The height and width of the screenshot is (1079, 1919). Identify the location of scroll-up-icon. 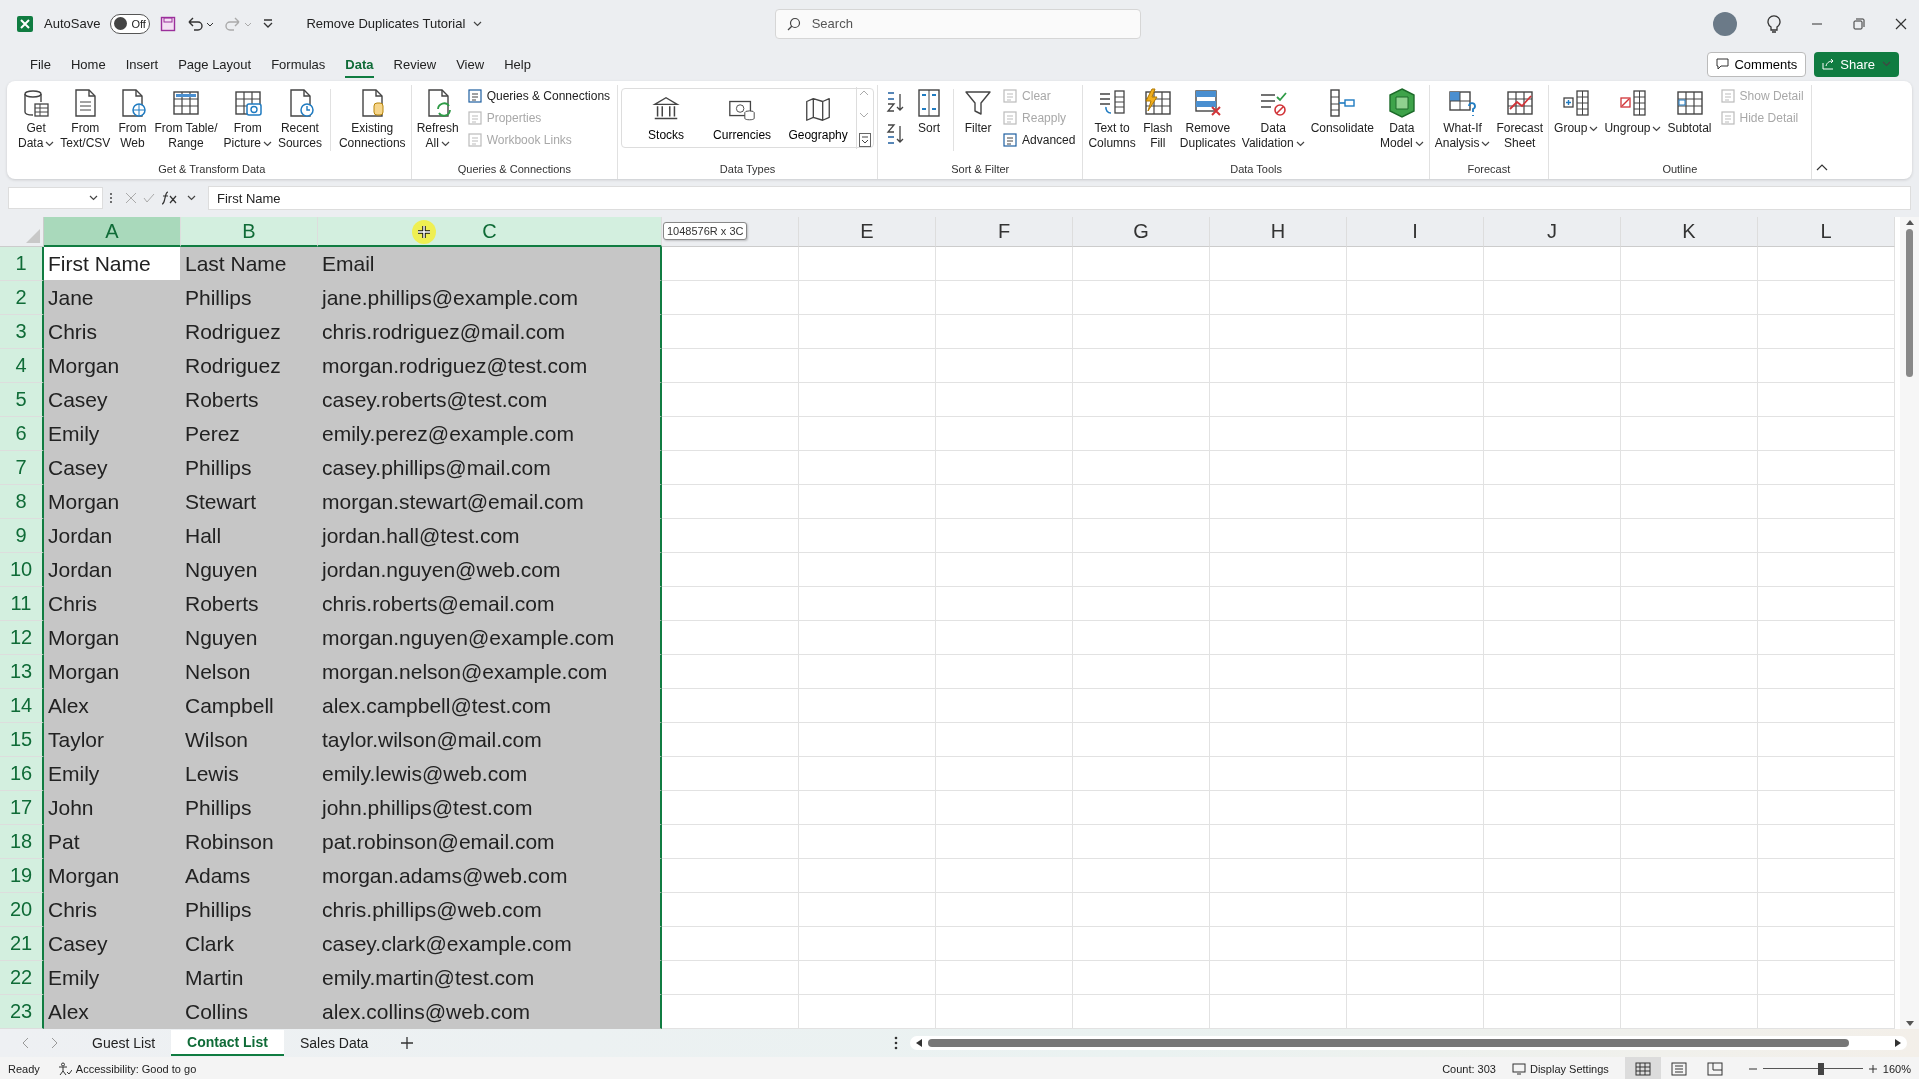
(1909, 222).